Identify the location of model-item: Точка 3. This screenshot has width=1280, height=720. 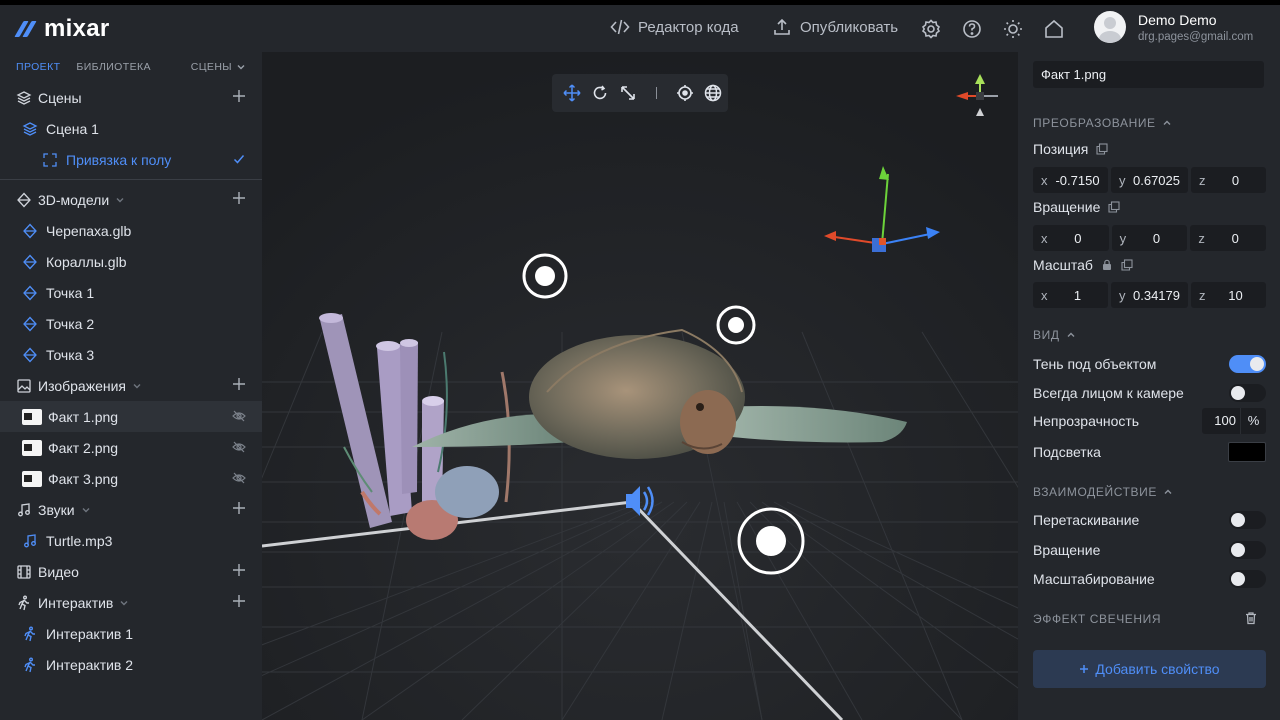
(131, 354).